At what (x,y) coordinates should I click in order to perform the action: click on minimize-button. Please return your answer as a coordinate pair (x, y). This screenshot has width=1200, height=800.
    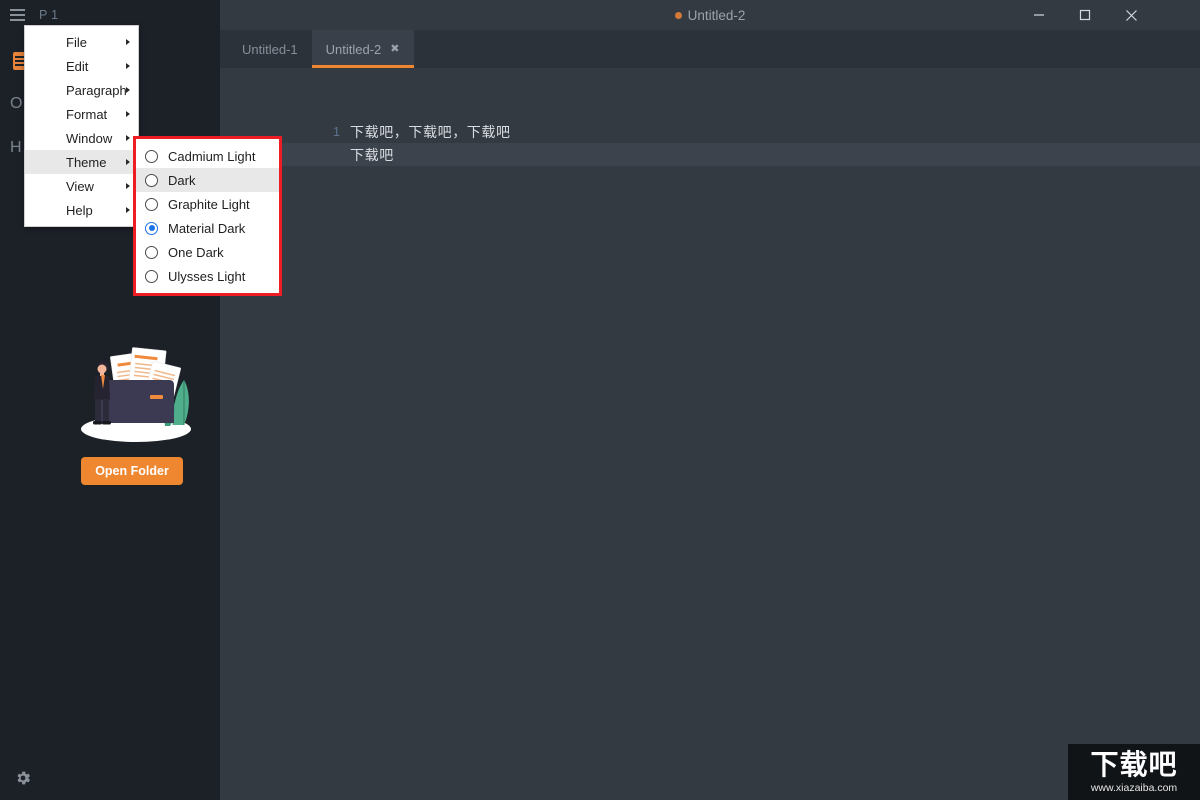
    Looking at the image, I should click on (1039, 15).